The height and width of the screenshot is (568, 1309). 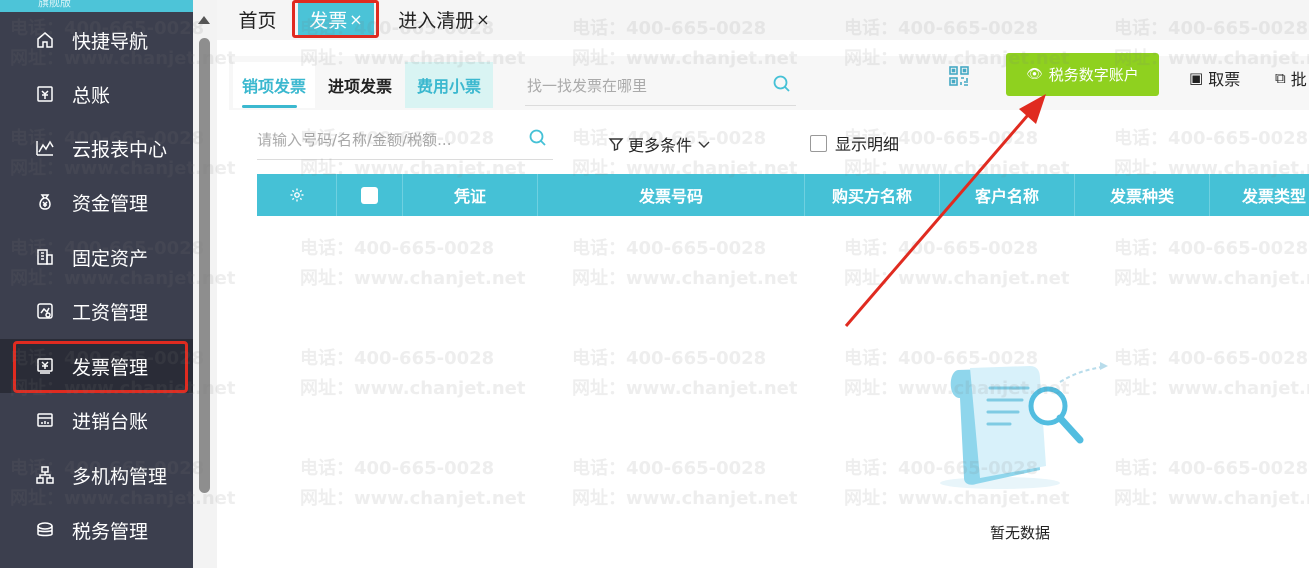 I want to click on eye-icon: 👁, so click(x=1034, y=74).